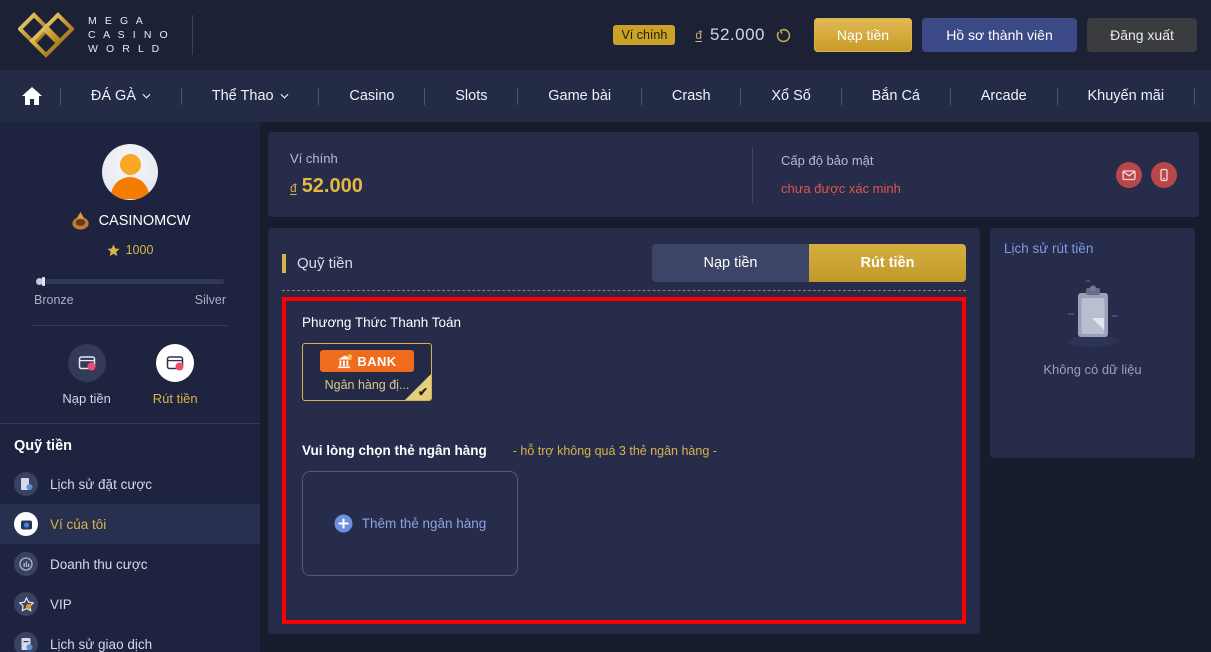  Describe the element at coordinates (26, 642) in the screenshot. I see `transaction-history-icon` at that location.